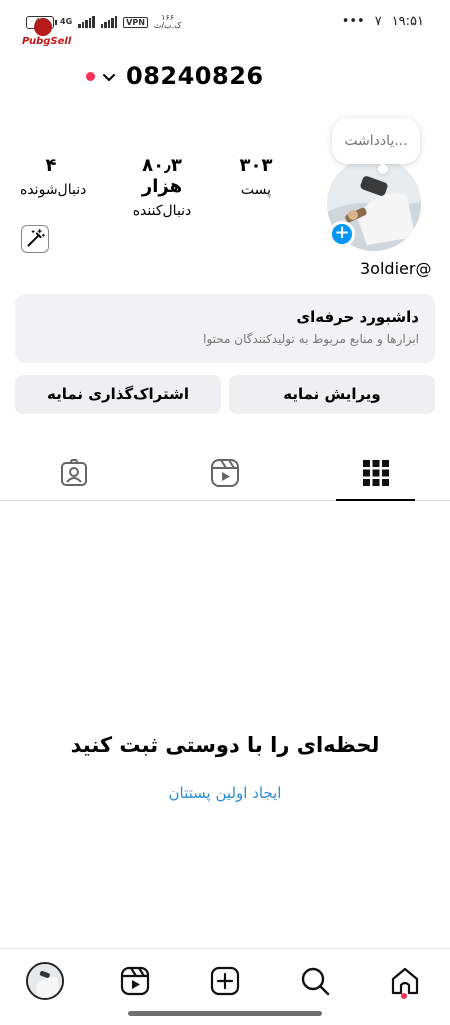 Image resolution: width=450 pixels, height=1025 pixels. Describe the element at coordinates (357, 317) in the screenshot. I see `dashboard-title: داشبورد حرفه‌ای` at that location.